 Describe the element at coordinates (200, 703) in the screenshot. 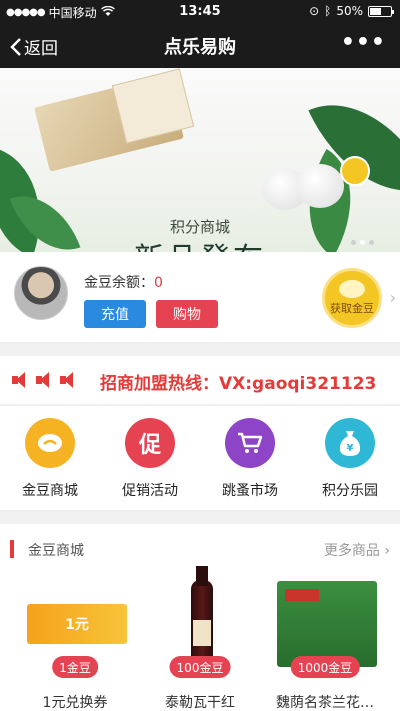

I see `product-name: 泰勒瓦干红` at that location.